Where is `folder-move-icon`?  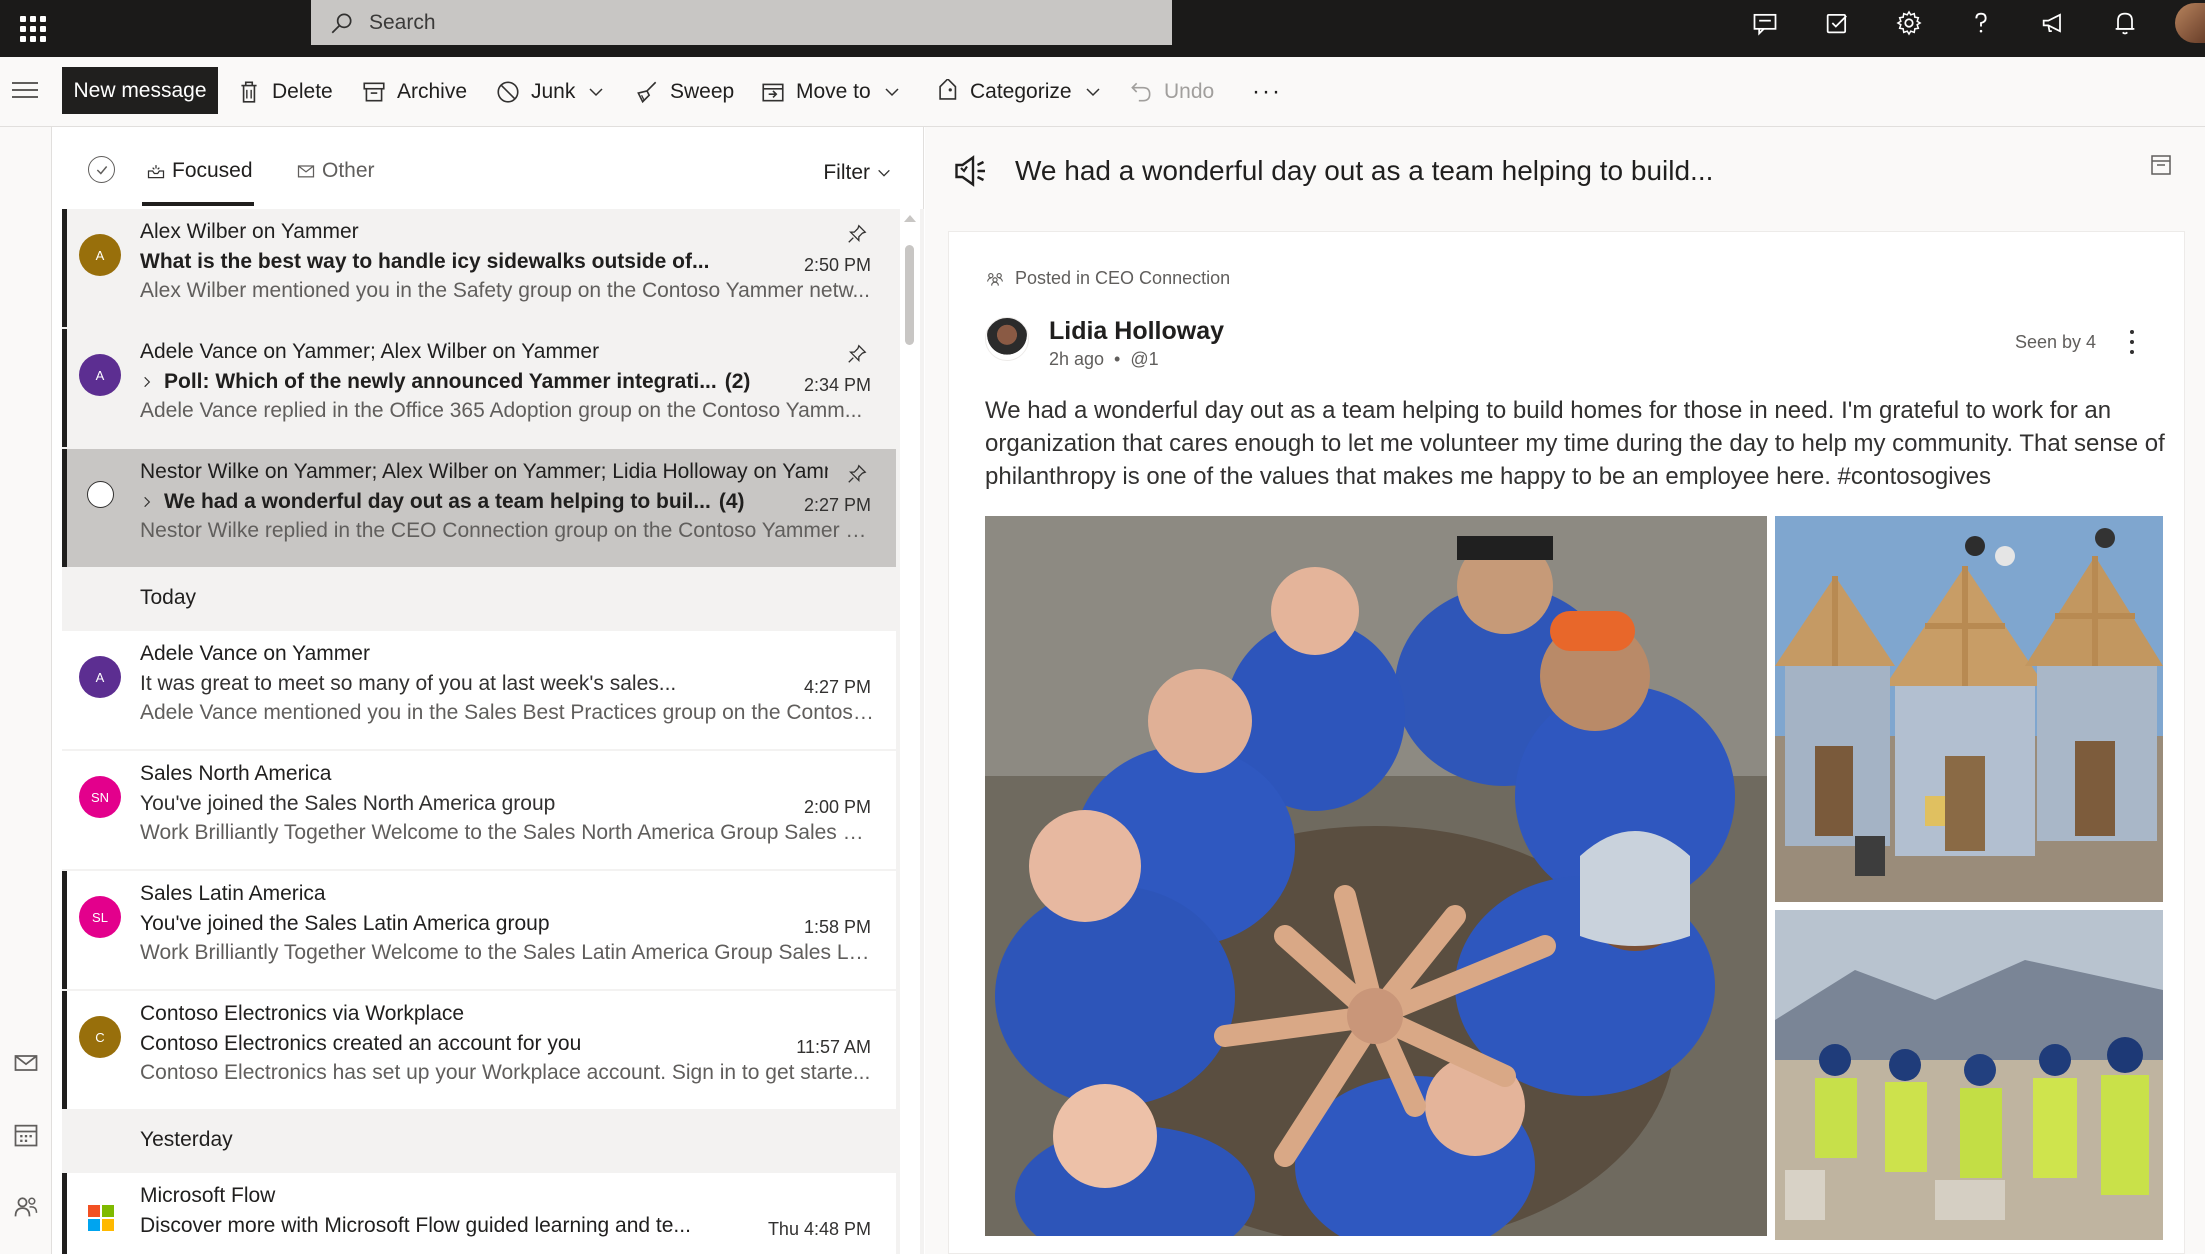
folder-move-icon is located at coordinates (773, 92).